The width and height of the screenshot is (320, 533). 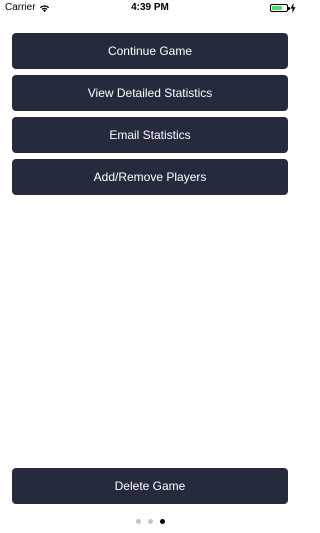 What do you see at coordinates (150, 135) in the screenshot?
I see `email-statistics-button: Email Statistics` at bounding box center [150, 135].